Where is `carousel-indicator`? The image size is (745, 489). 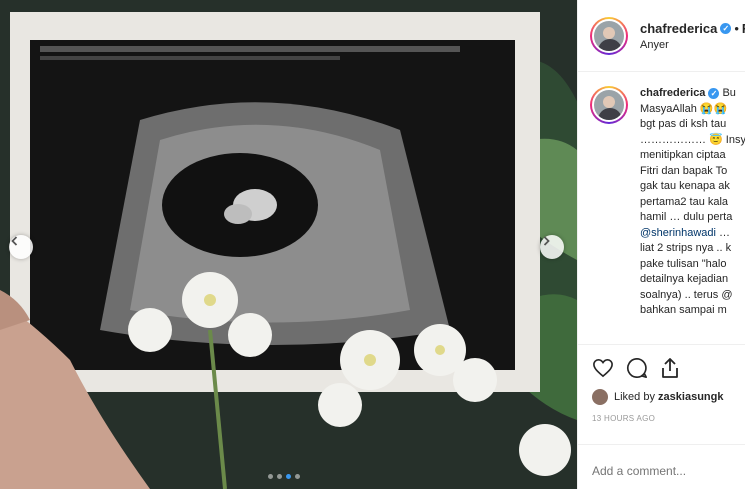 carousel-indicator is located at coordinates (284, 476).